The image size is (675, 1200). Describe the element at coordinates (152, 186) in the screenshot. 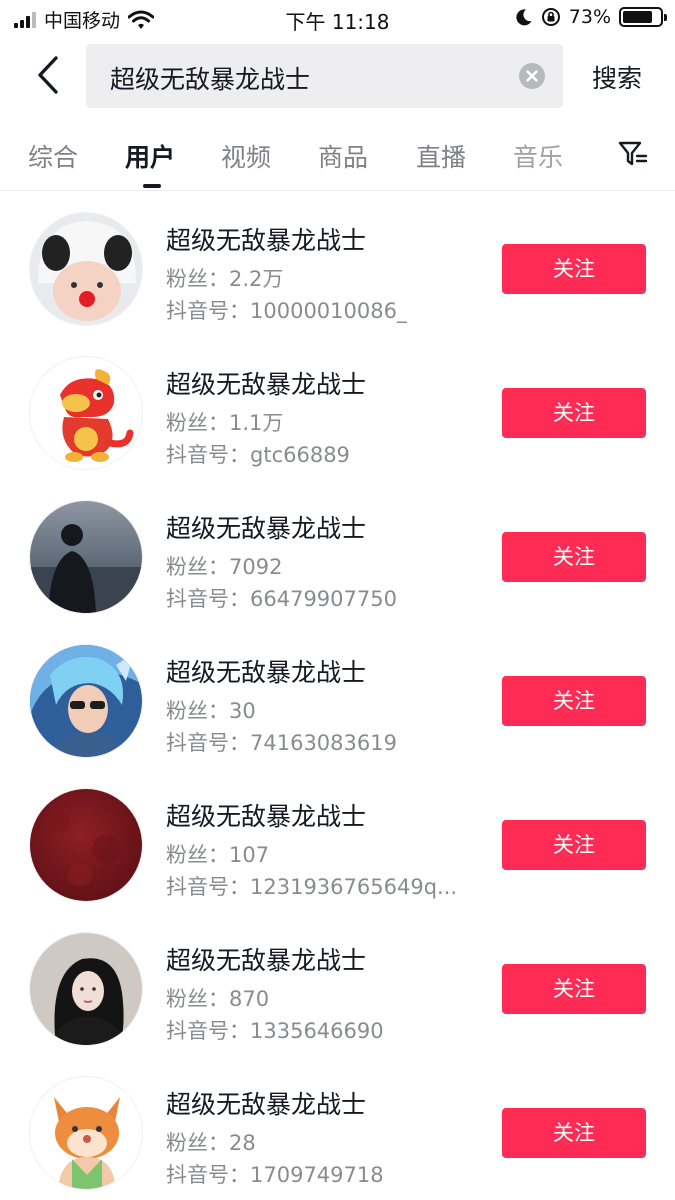

I see `active-tab-indicator` at that location.